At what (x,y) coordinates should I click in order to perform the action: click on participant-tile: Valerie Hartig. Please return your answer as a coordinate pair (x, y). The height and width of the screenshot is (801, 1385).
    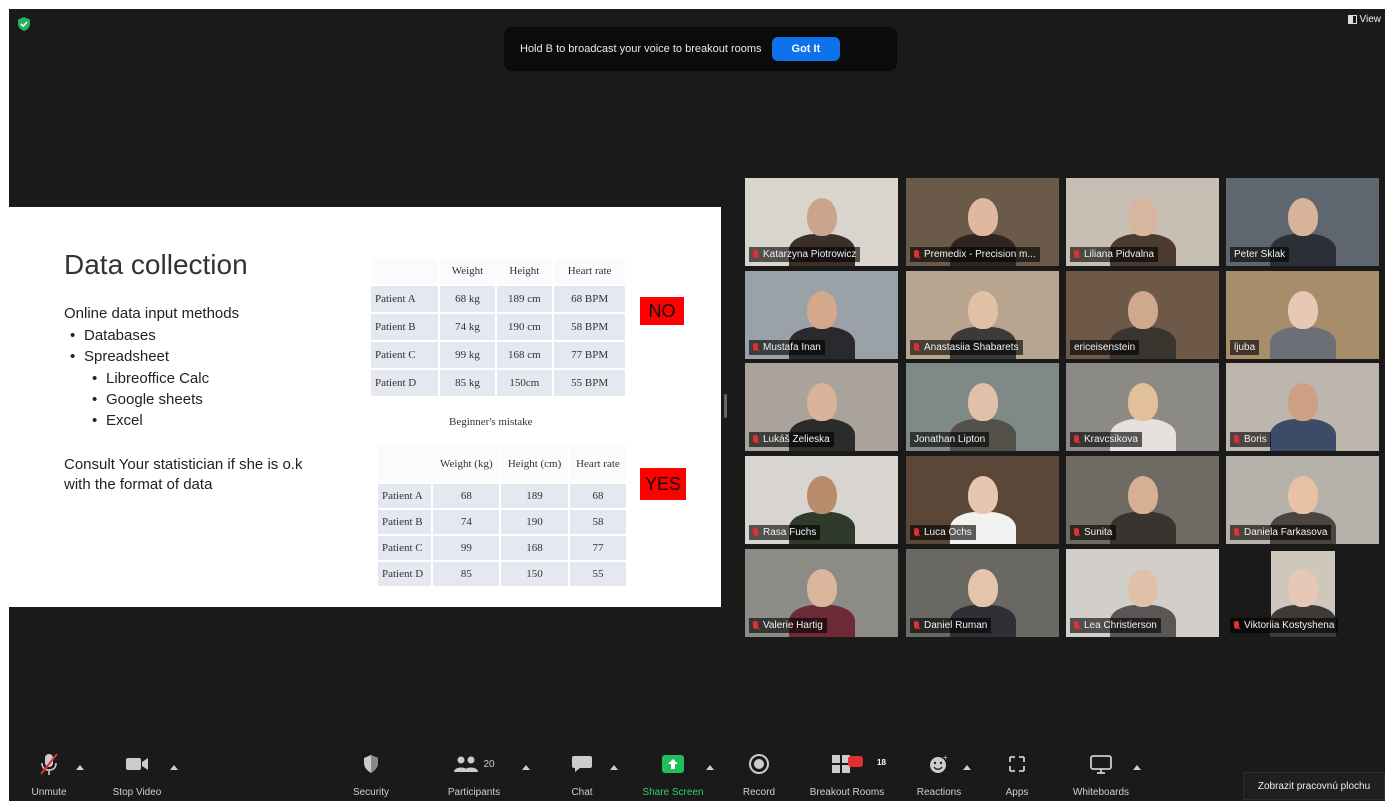
    Looking at the image, I should click on (821, 593).